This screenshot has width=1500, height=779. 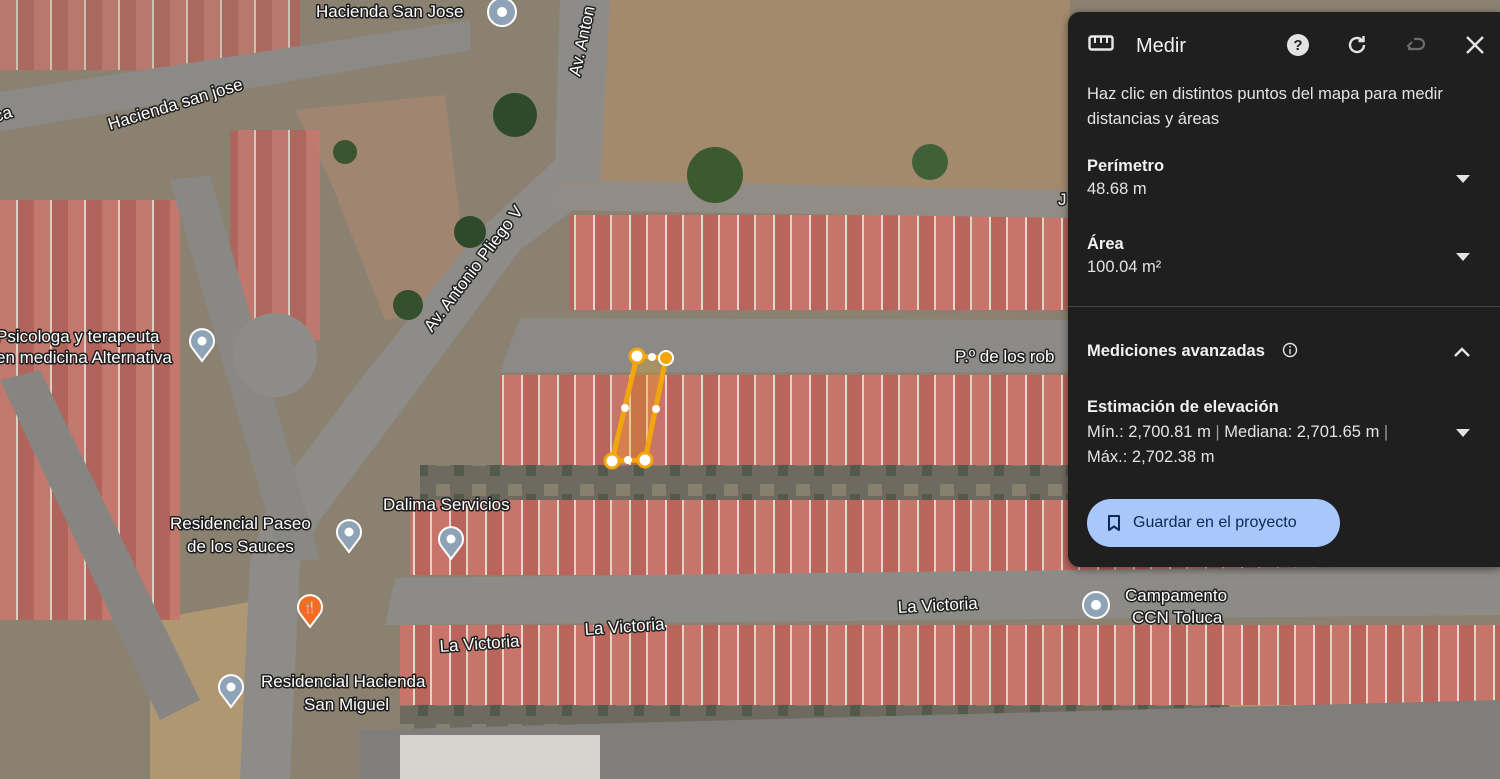 I want to click on area-label: Área, so click(x=1105, y=244).